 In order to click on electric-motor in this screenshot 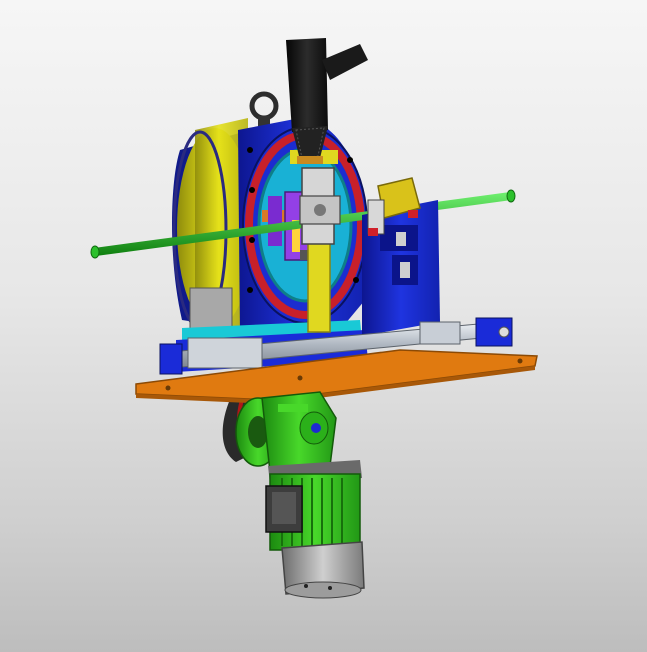, I will do `click(315, 529)`.